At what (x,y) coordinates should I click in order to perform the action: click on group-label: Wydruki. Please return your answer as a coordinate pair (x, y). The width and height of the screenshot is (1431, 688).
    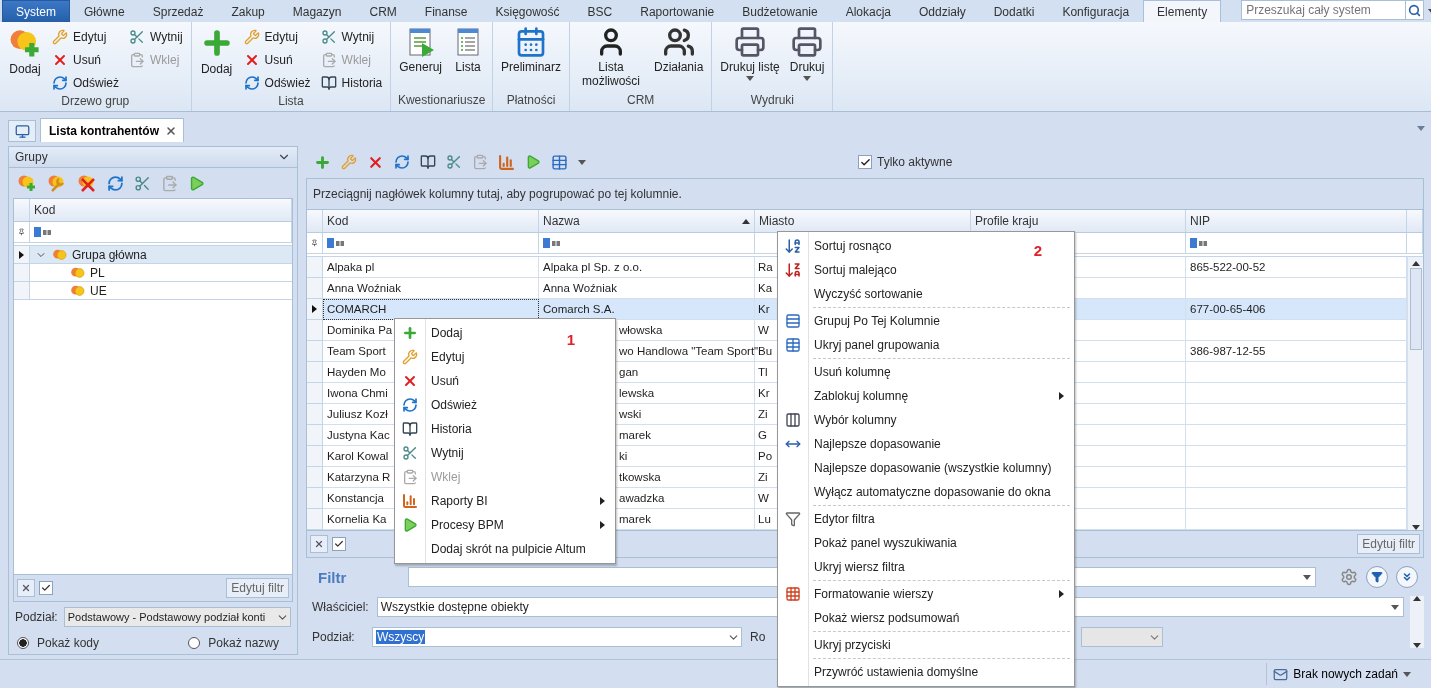
    Looking at the image, I should click on (772, 101).